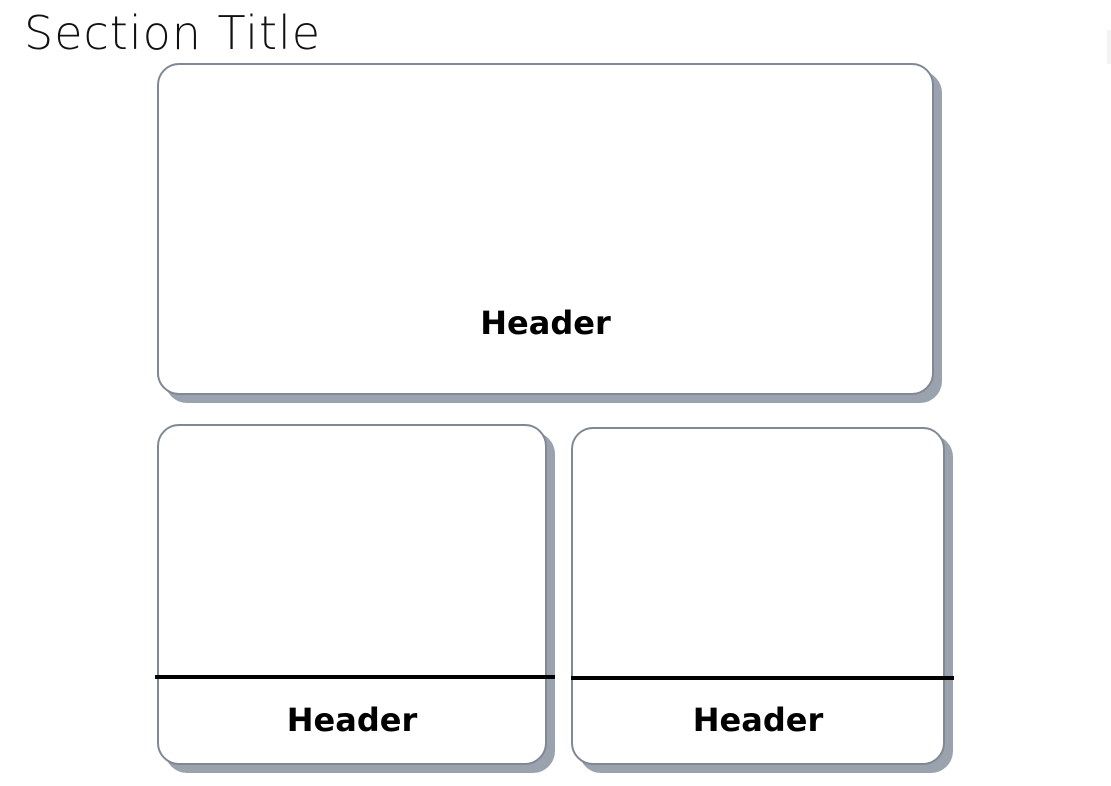 This screenshot has height=786, width=1111. Describe the element at coordinates (352, 720) in the screenshot. I see `card-bottom-left-header: Header` at that location.